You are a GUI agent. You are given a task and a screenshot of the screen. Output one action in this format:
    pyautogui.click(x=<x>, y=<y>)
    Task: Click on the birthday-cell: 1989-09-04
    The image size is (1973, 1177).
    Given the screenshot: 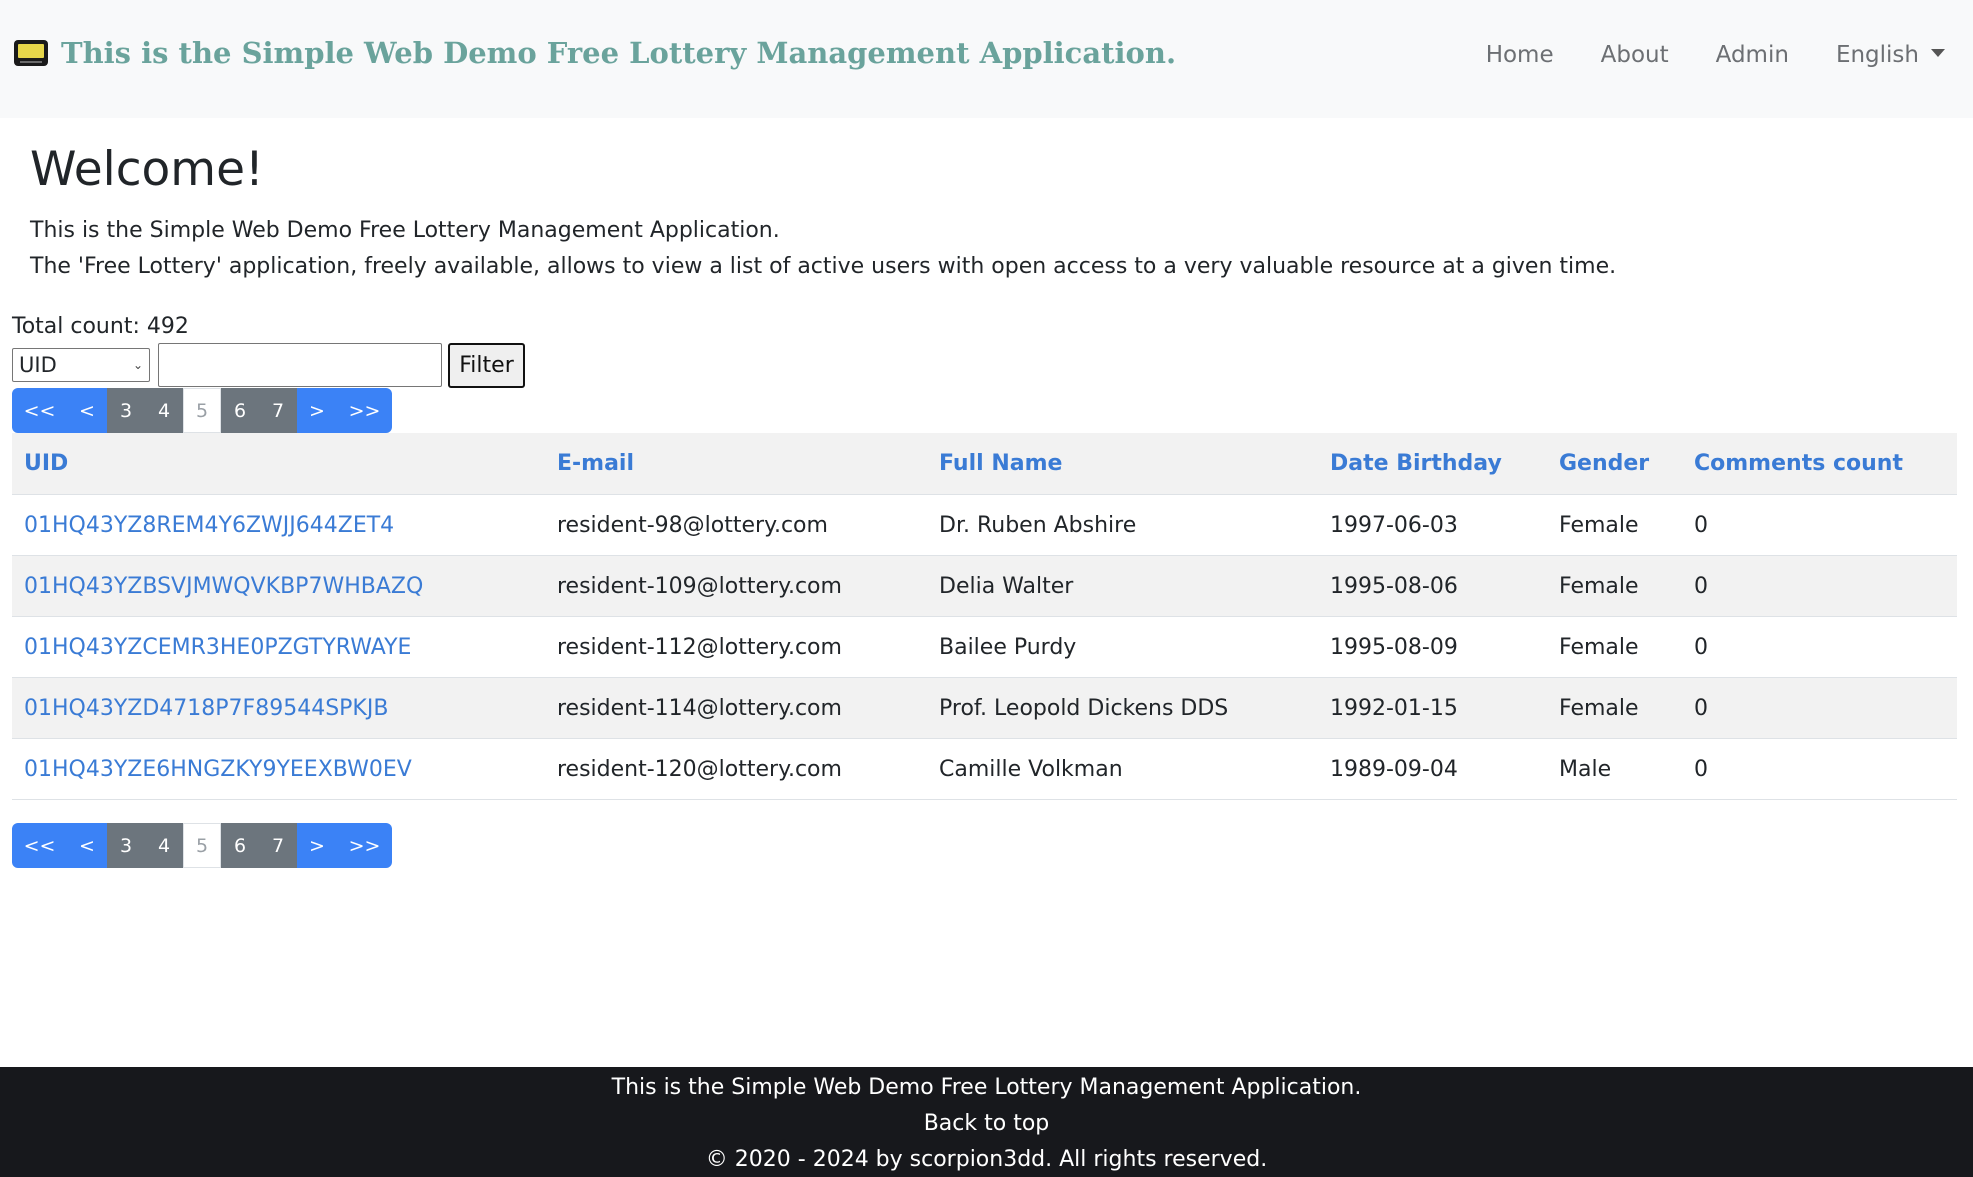 What is the action you would take?
    pyautogui.click(x=1432, y=769)
    